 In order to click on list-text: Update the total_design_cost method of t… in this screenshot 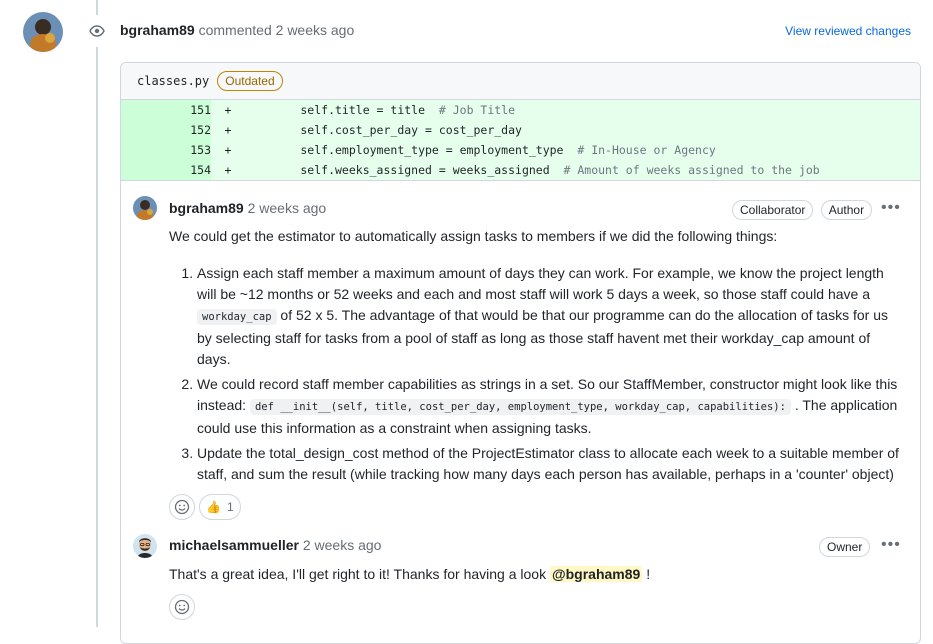, I will do `click(548, 463)`.